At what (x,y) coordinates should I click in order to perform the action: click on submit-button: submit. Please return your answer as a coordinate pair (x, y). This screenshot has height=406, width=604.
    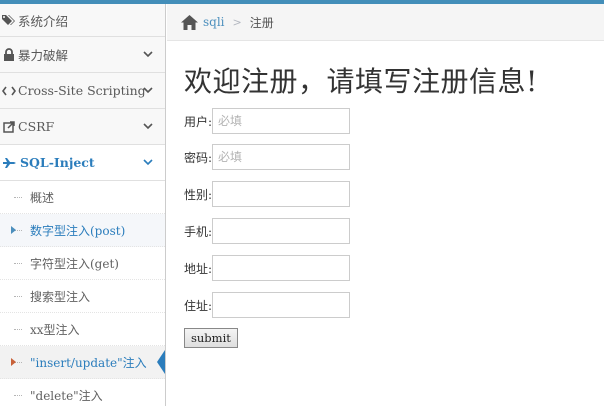
    Looking at the image, I should click on (211, 338).